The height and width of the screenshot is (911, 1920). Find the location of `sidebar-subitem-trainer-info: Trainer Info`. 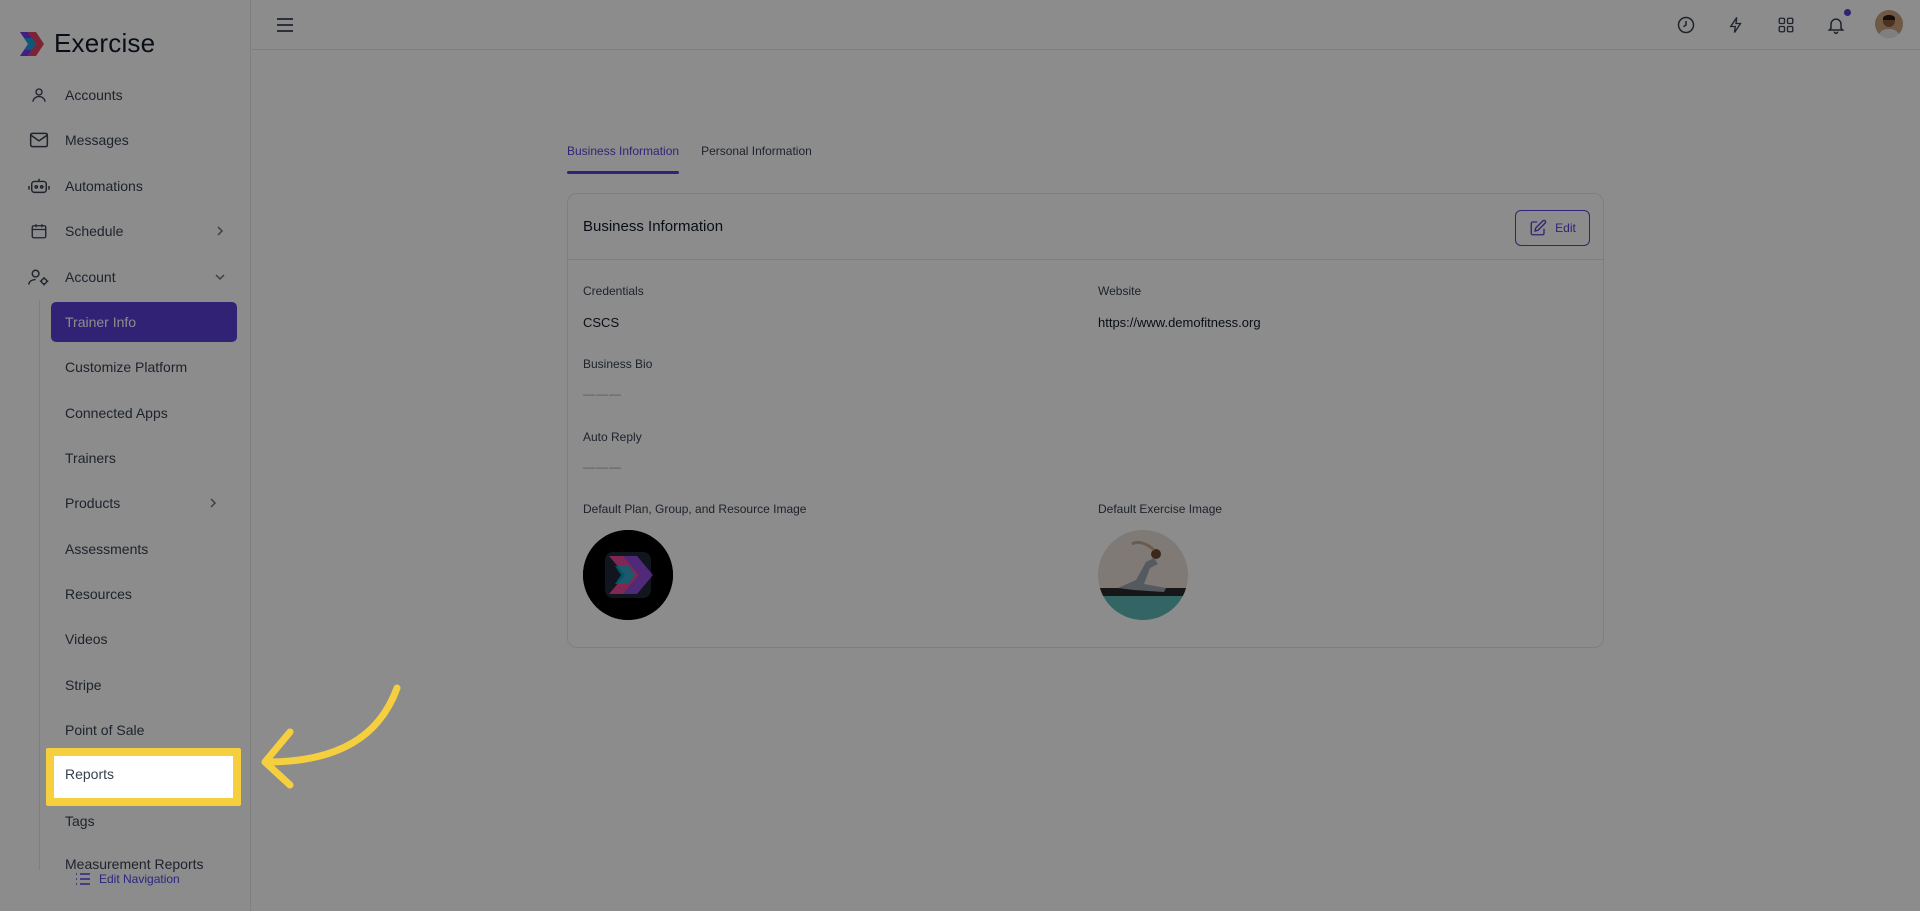

sidebar-subitem-trainer-info: Trainer Info is located at coordinates (144, 322).